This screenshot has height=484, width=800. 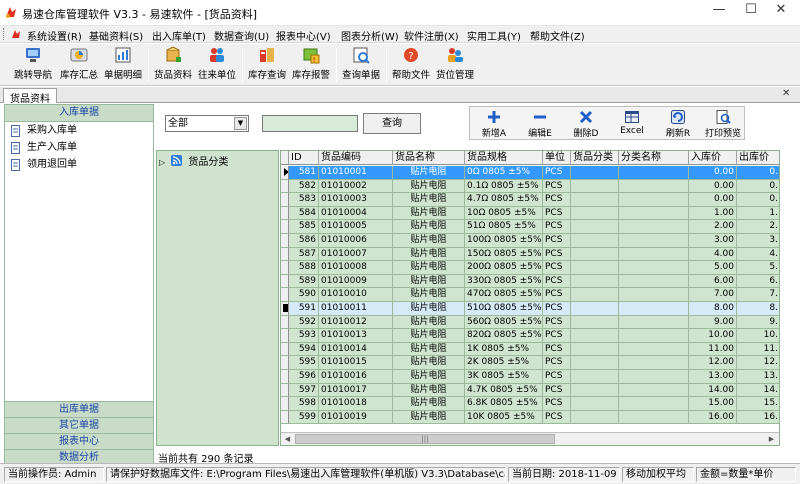 I want to click on table-row: 599 01010019 贴片电阻 10K 0805 ±5% PCS 16.00 16., so click(x=530, y=417).